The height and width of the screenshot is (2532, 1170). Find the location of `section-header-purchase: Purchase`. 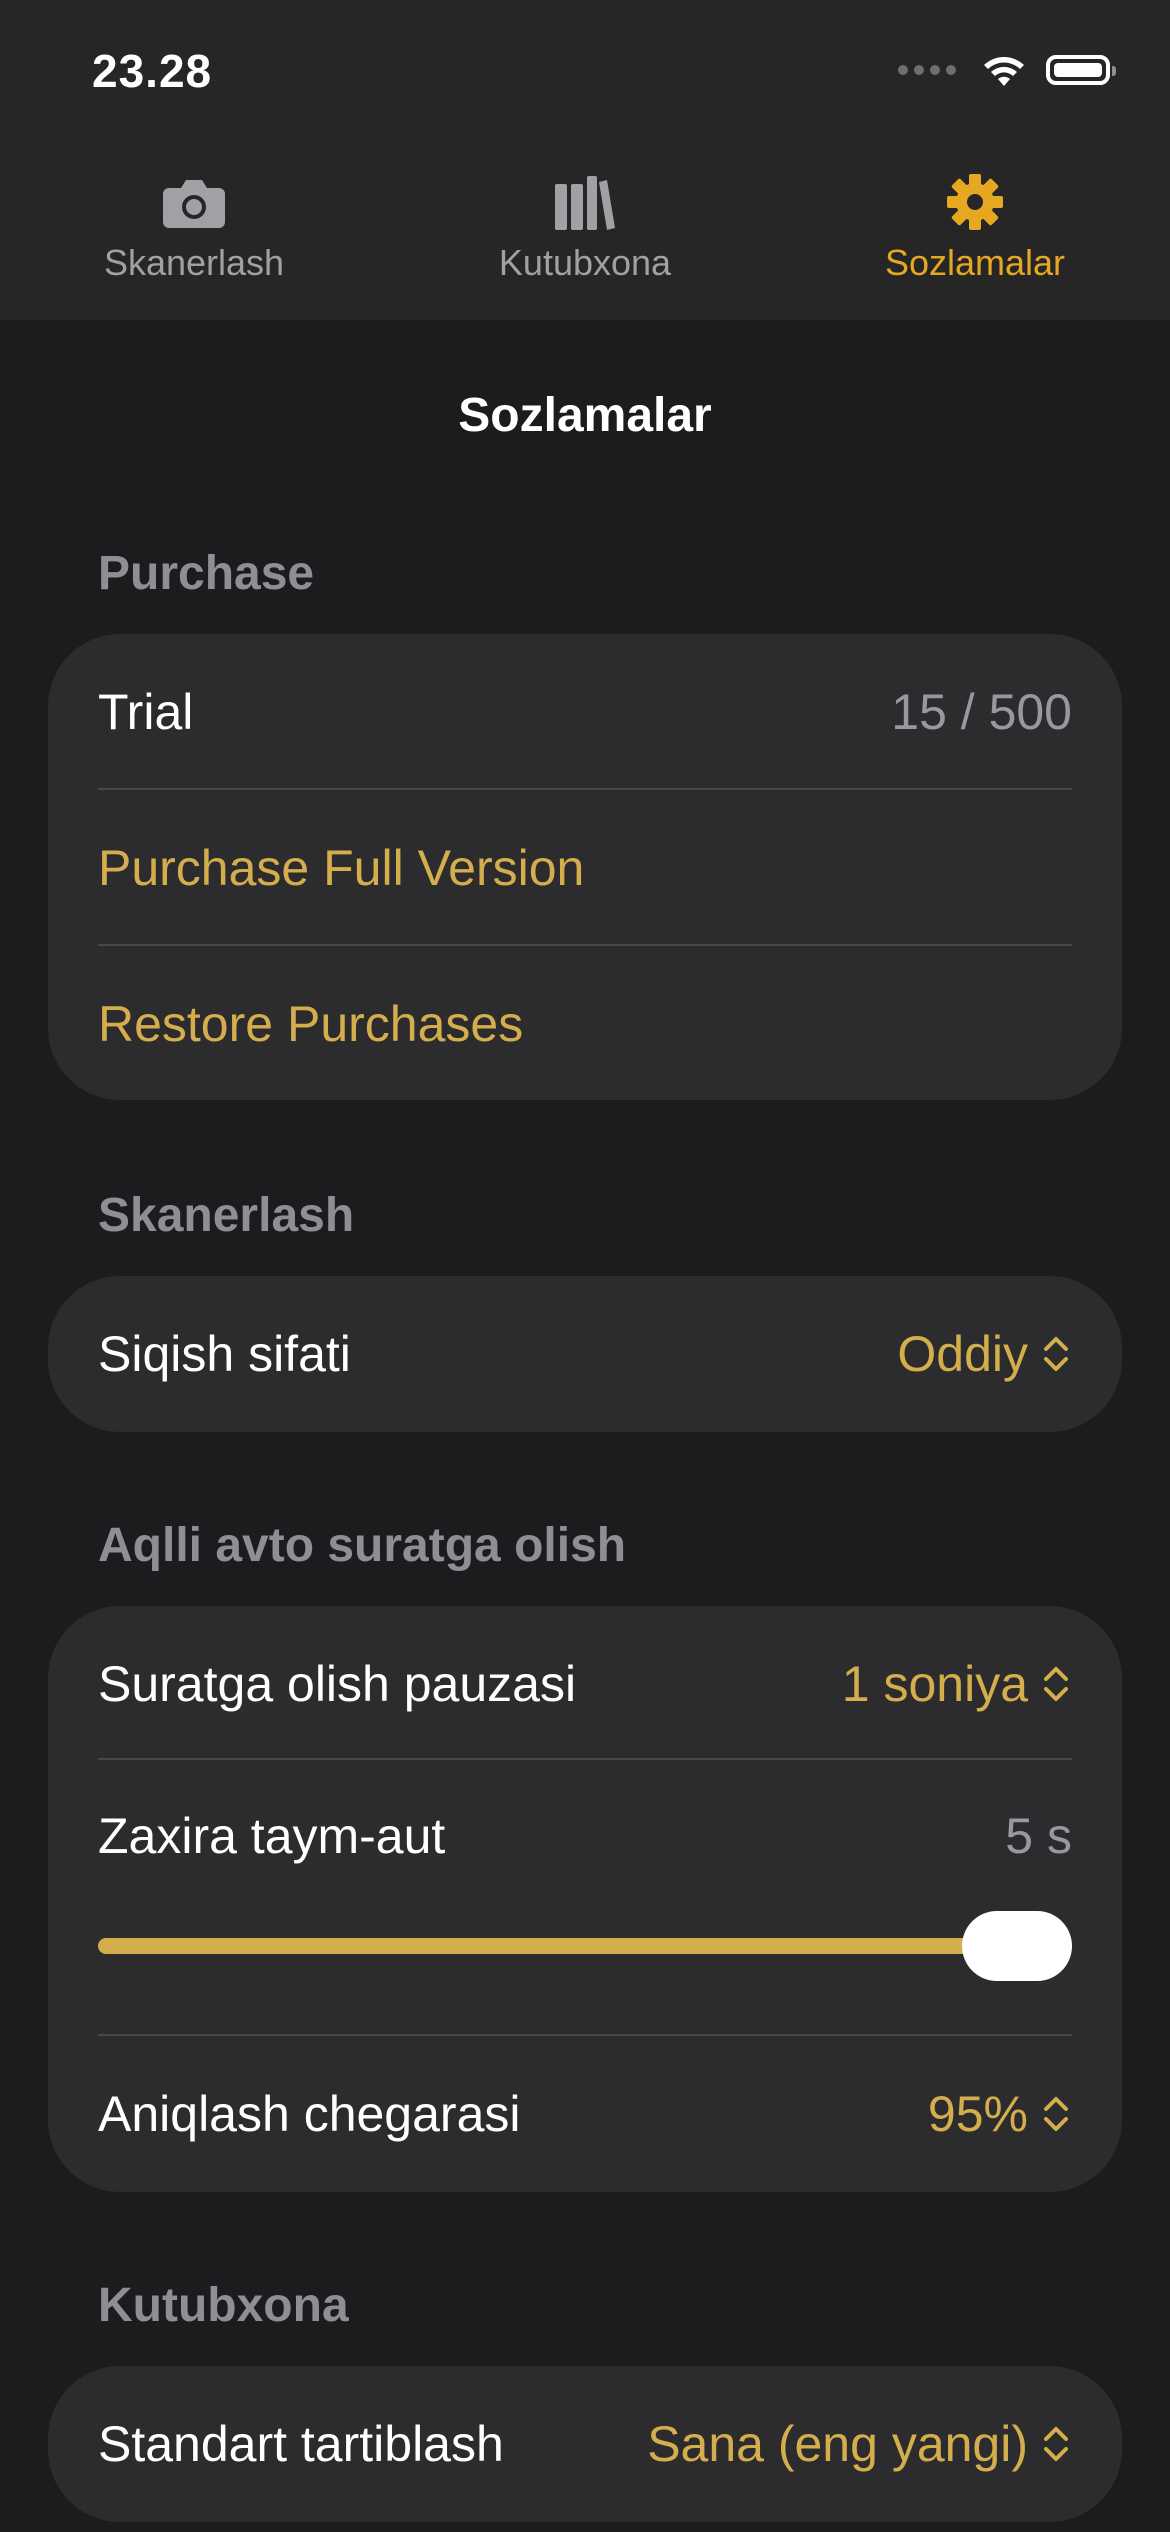

section-header-purchase: Purchase is located at coordinates (206, 573).